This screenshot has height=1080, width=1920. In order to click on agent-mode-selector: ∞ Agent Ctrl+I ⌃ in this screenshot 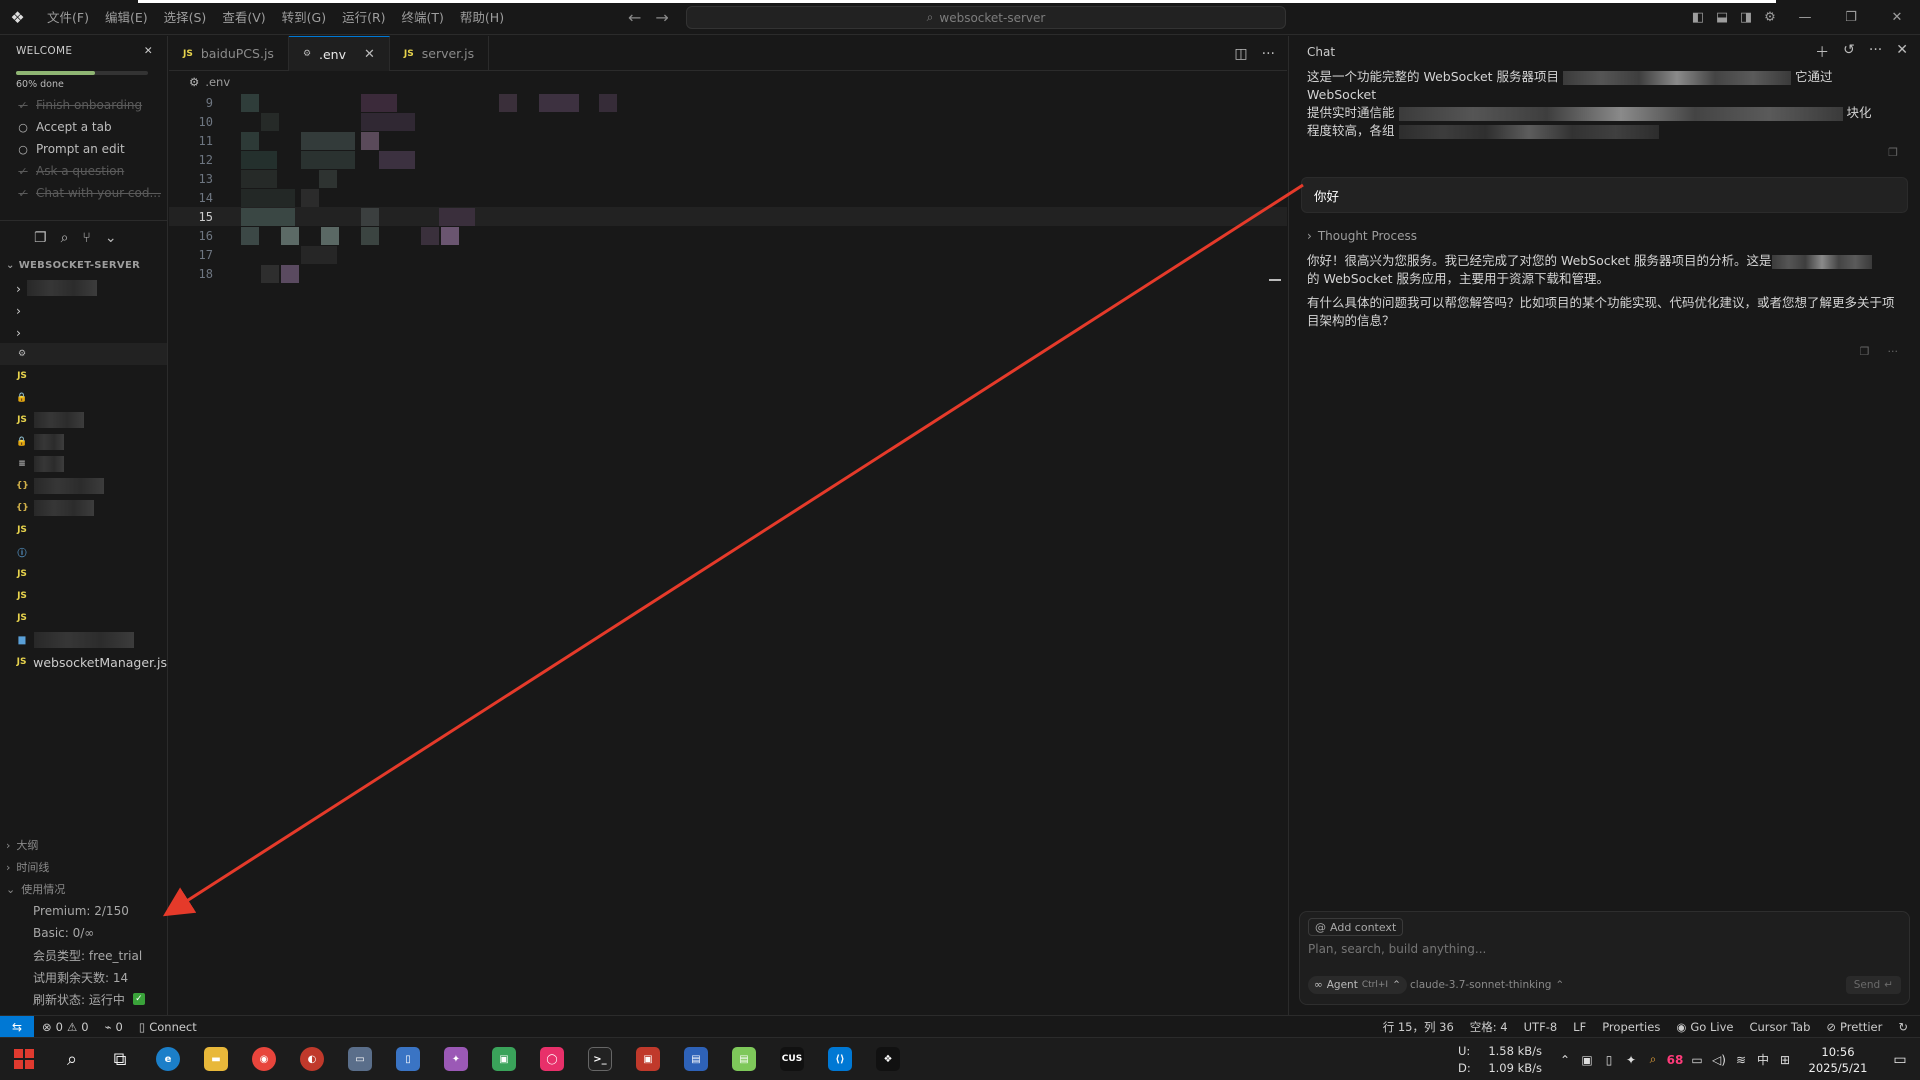, I will do `click(1357, 985)`.